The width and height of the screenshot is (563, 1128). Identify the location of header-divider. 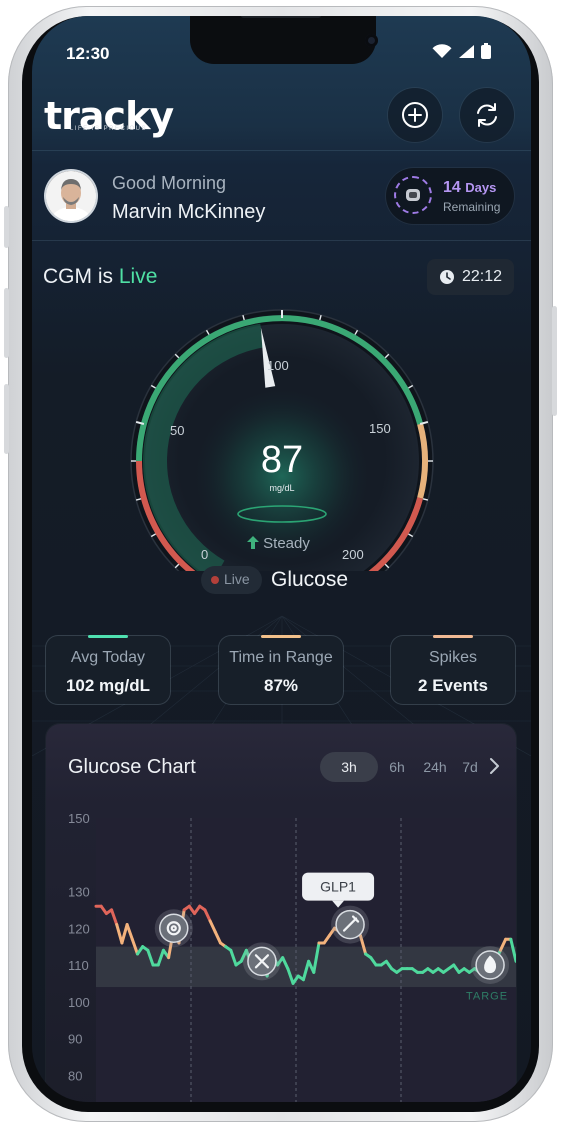
(281, 150).